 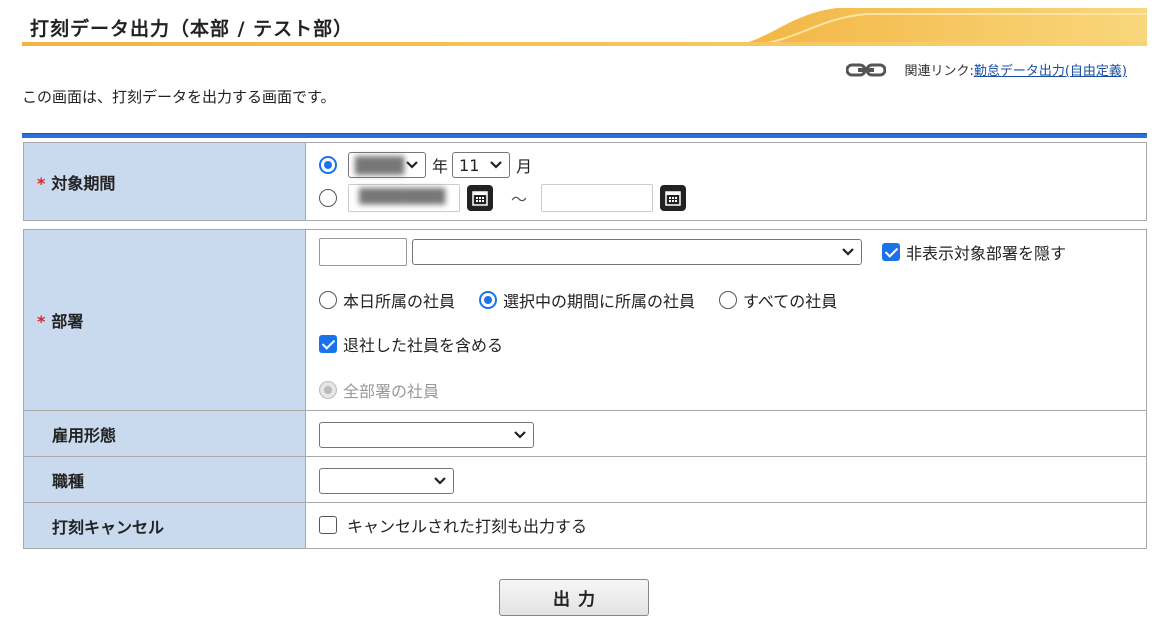 I want to click on related-links: 関連リンク: 勤怠データ出力(自由定義), so click(x=986, y=69).